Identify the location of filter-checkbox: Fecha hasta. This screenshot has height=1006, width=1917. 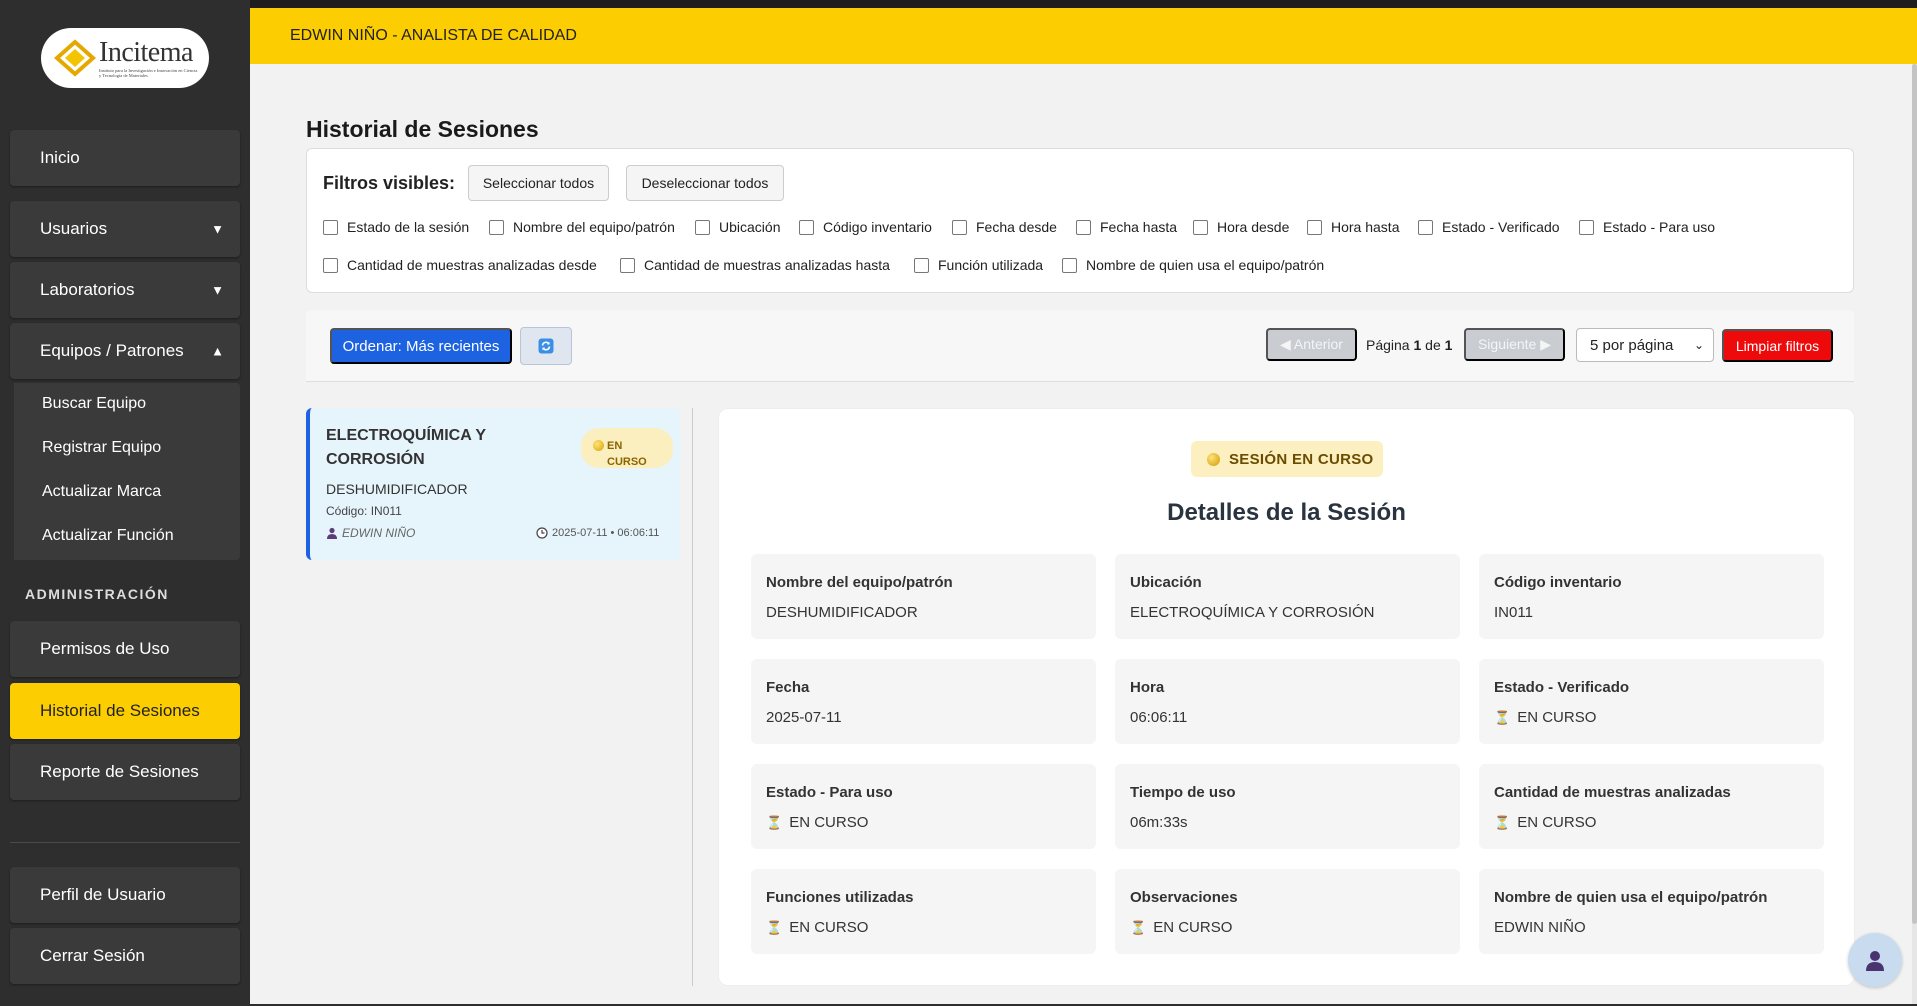
(1126, 227).